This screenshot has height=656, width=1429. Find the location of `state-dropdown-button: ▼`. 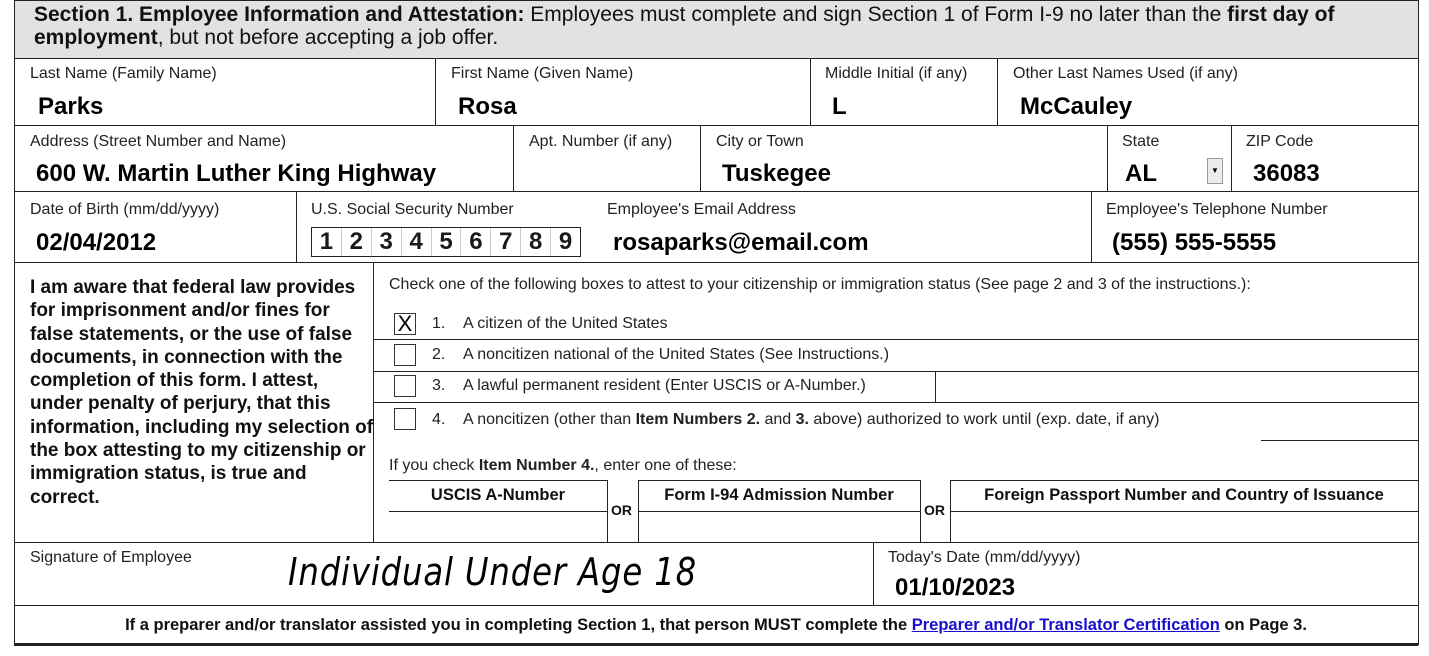

state-dropdown-button: ▼ is located at coordinates (1215, 171).